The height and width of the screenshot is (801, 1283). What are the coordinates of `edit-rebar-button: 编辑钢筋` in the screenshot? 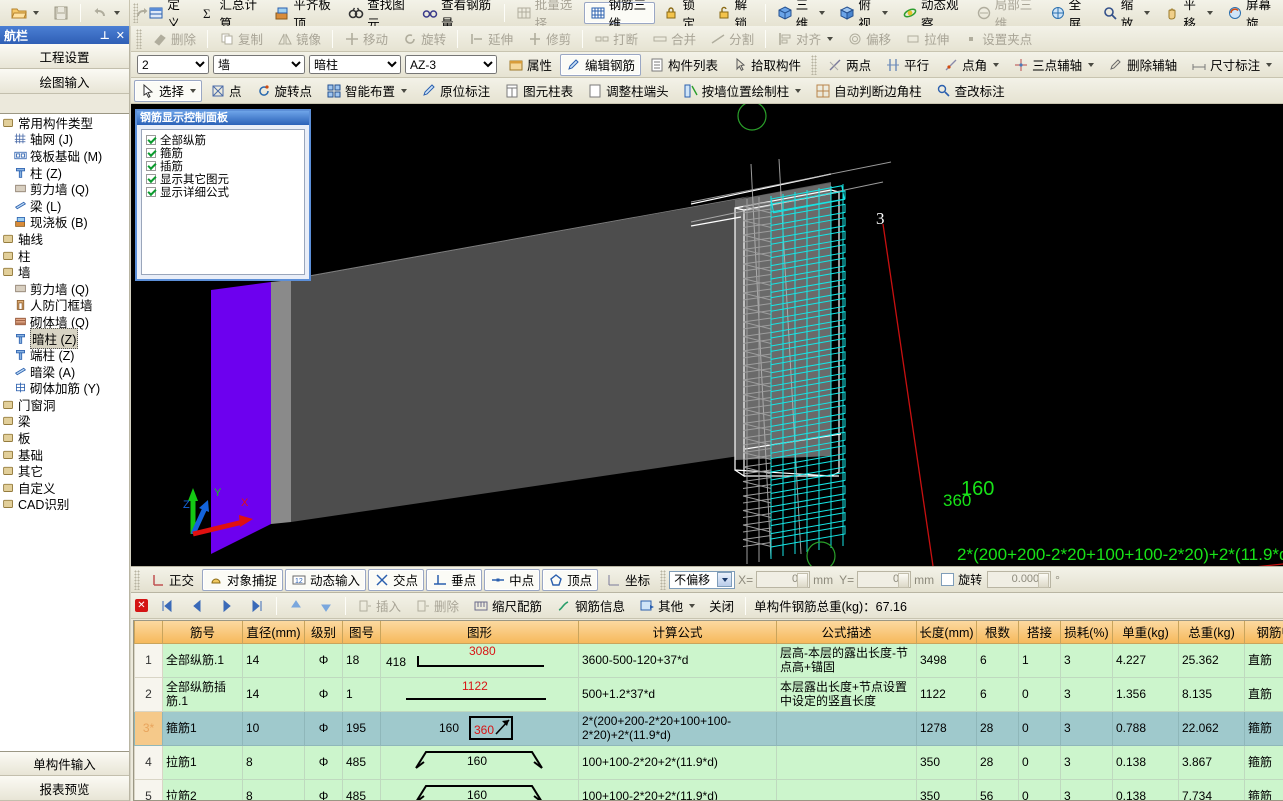 It's located at (601, 64).